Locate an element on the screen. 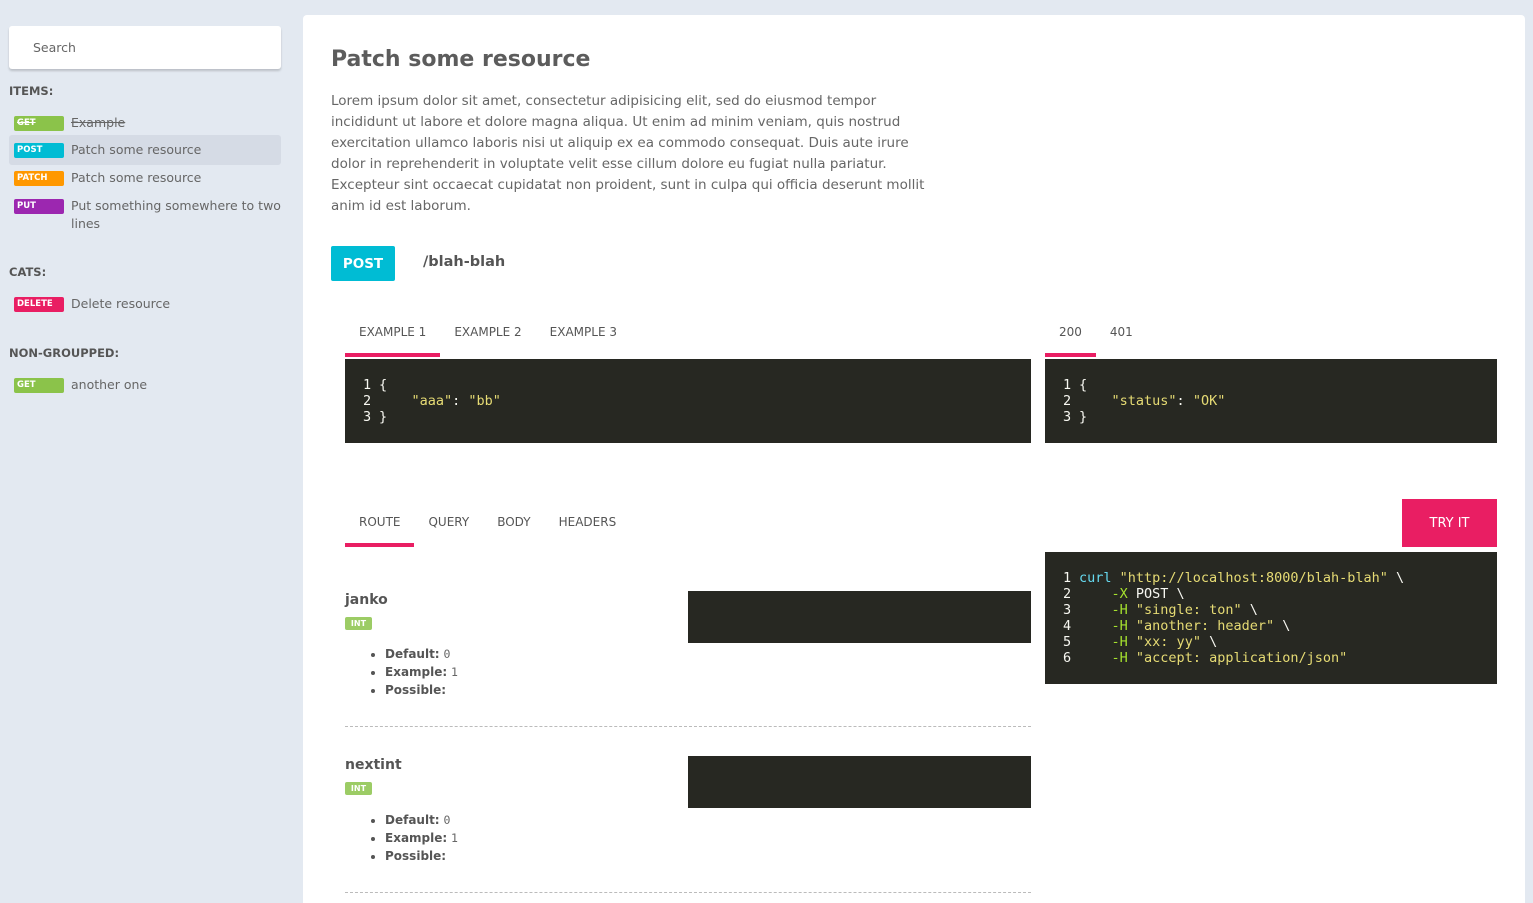 Image resolution: width=1533 pixels, height=903 pixels. sidebar-item-label: Put something somewhere to two lines is located at coordinates (176, 214).